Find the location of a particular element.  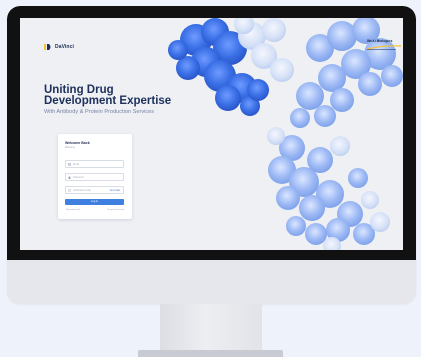

hero-title: Uniting Drug Development Expertise is located at coordinates (108, 95).